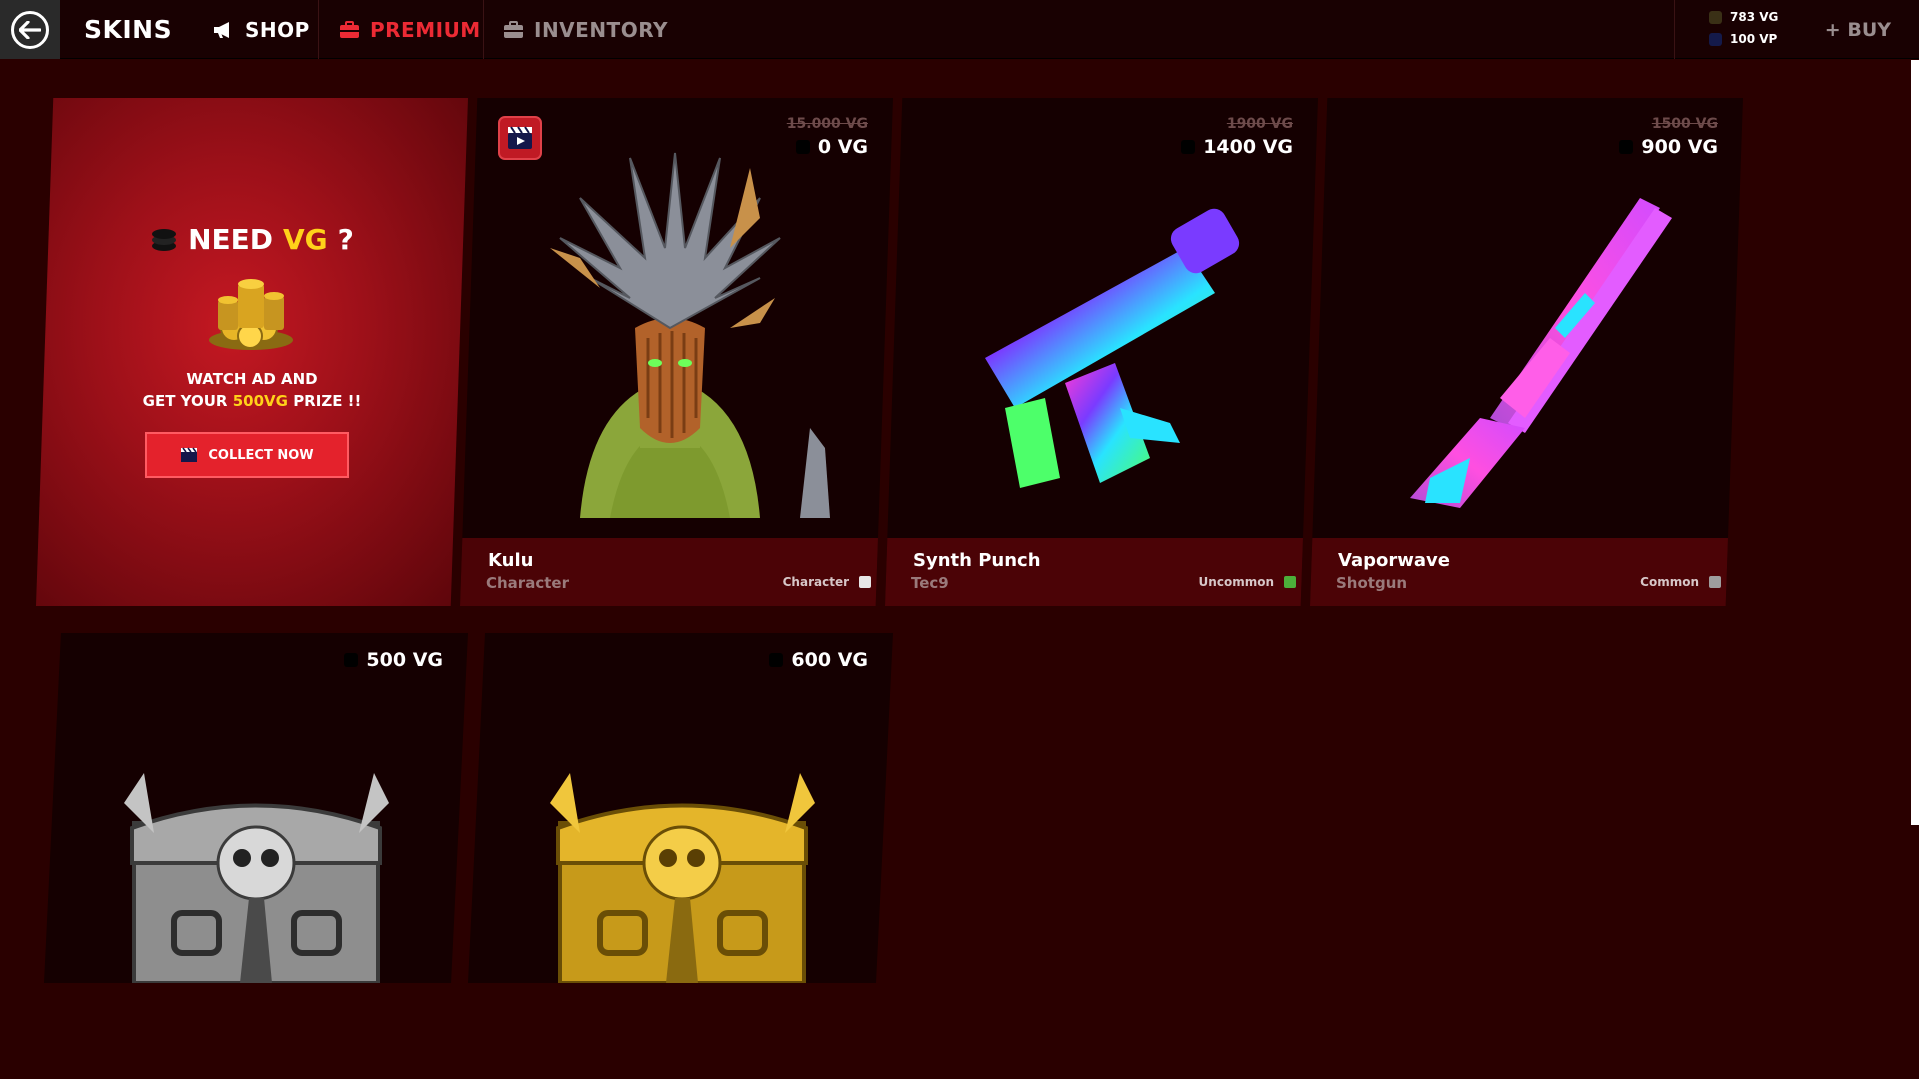 The width and height of the screenshot is (1919, 1079). Describe the element at coordinates (260, 401) in the screenshot. I see `promo-line2-highlight: 500VG` at that location.